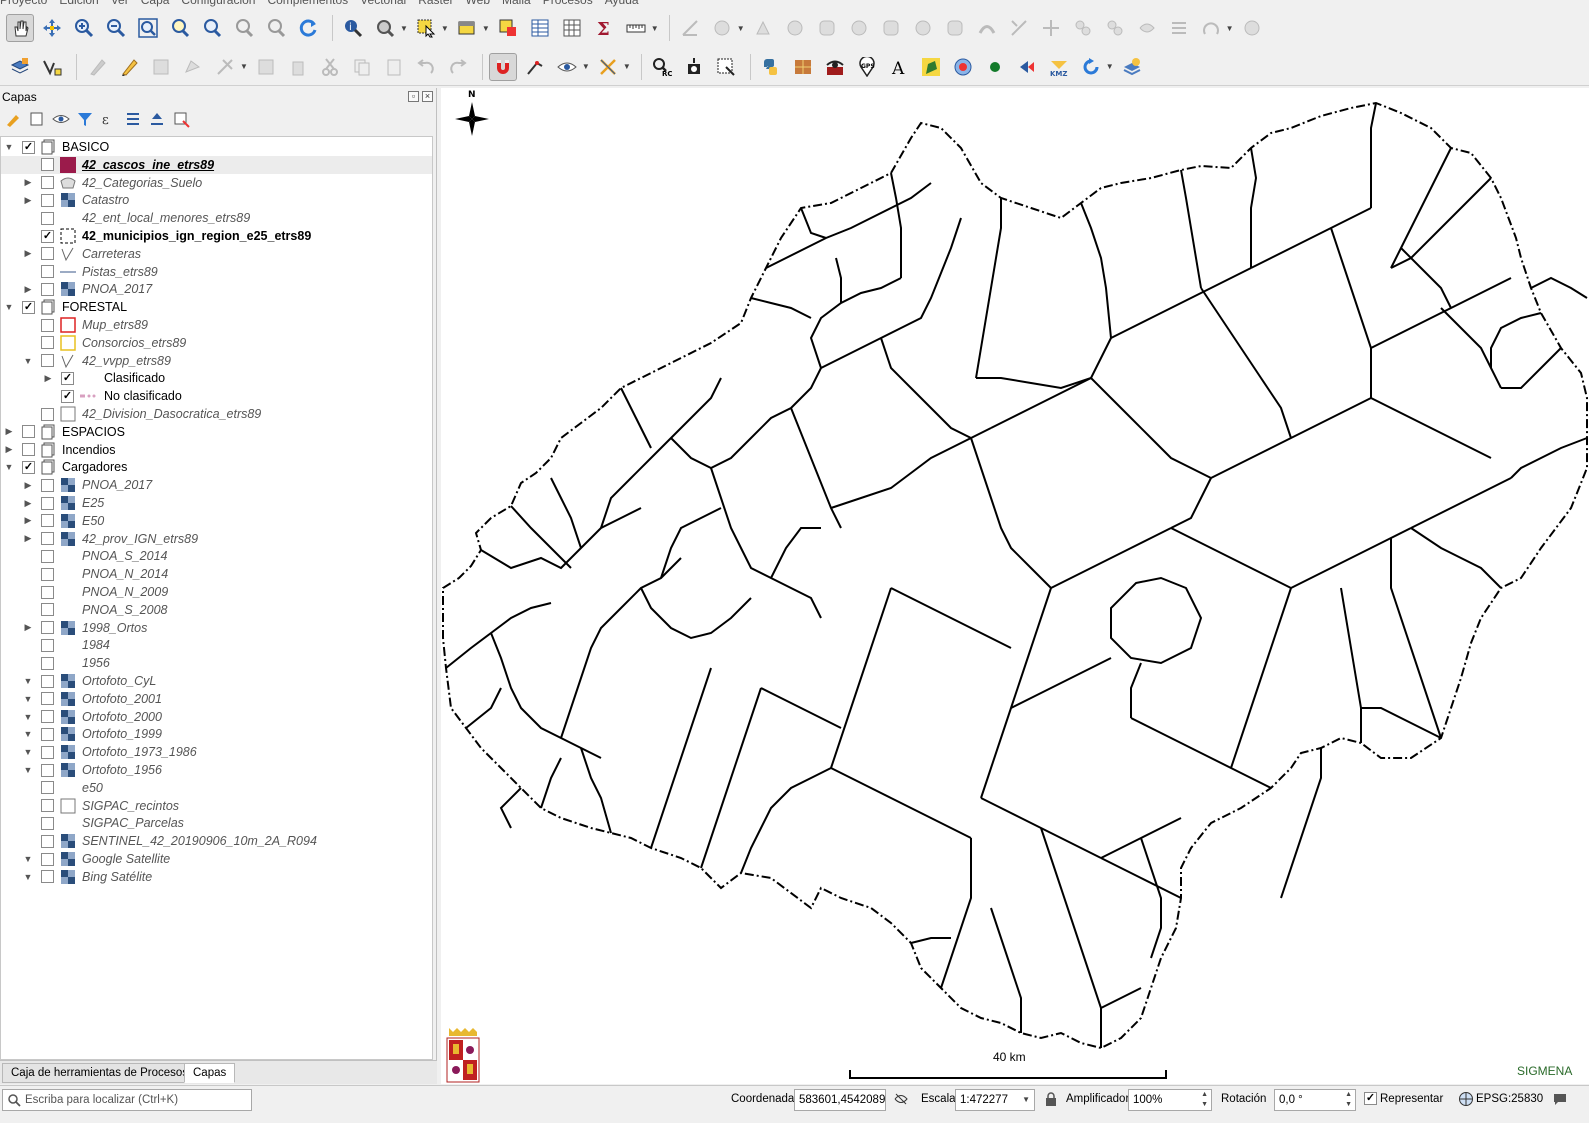  Describe the element at coordinates (216, 503) in the screenshot. I see `layer-tree-item: ▶ E25` at that location.